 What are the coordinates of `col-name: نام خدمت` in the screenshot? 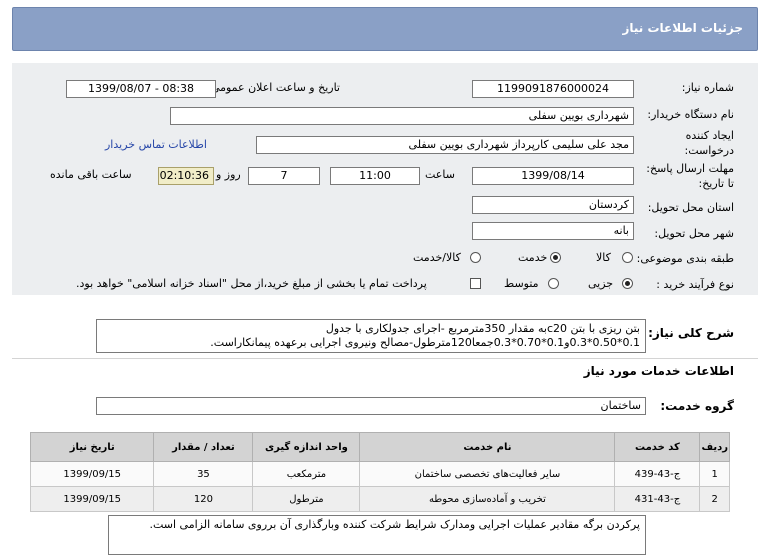 It's located at (487, 447).